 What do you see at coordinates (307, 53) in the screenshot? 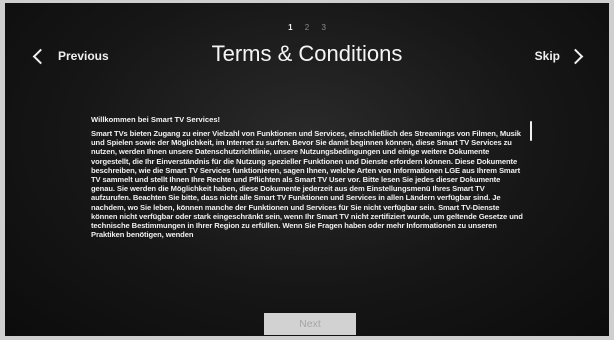
I see `page-title: Terms & Conditions` at bounding box center [307, 53].